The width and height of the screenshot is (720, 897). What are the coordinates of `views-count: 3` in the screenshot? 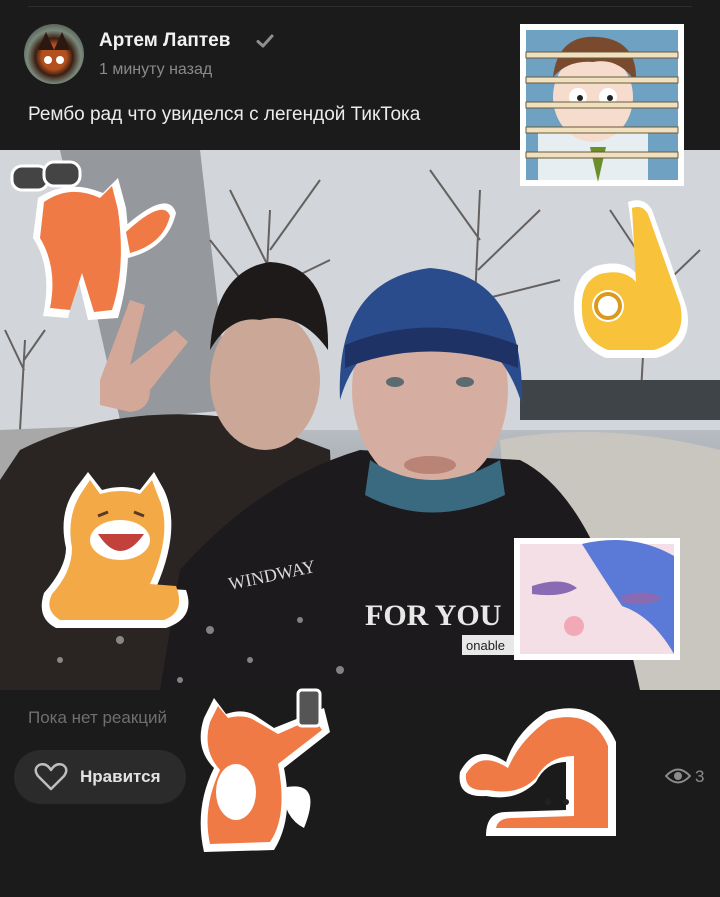 It's located at (700, 776).